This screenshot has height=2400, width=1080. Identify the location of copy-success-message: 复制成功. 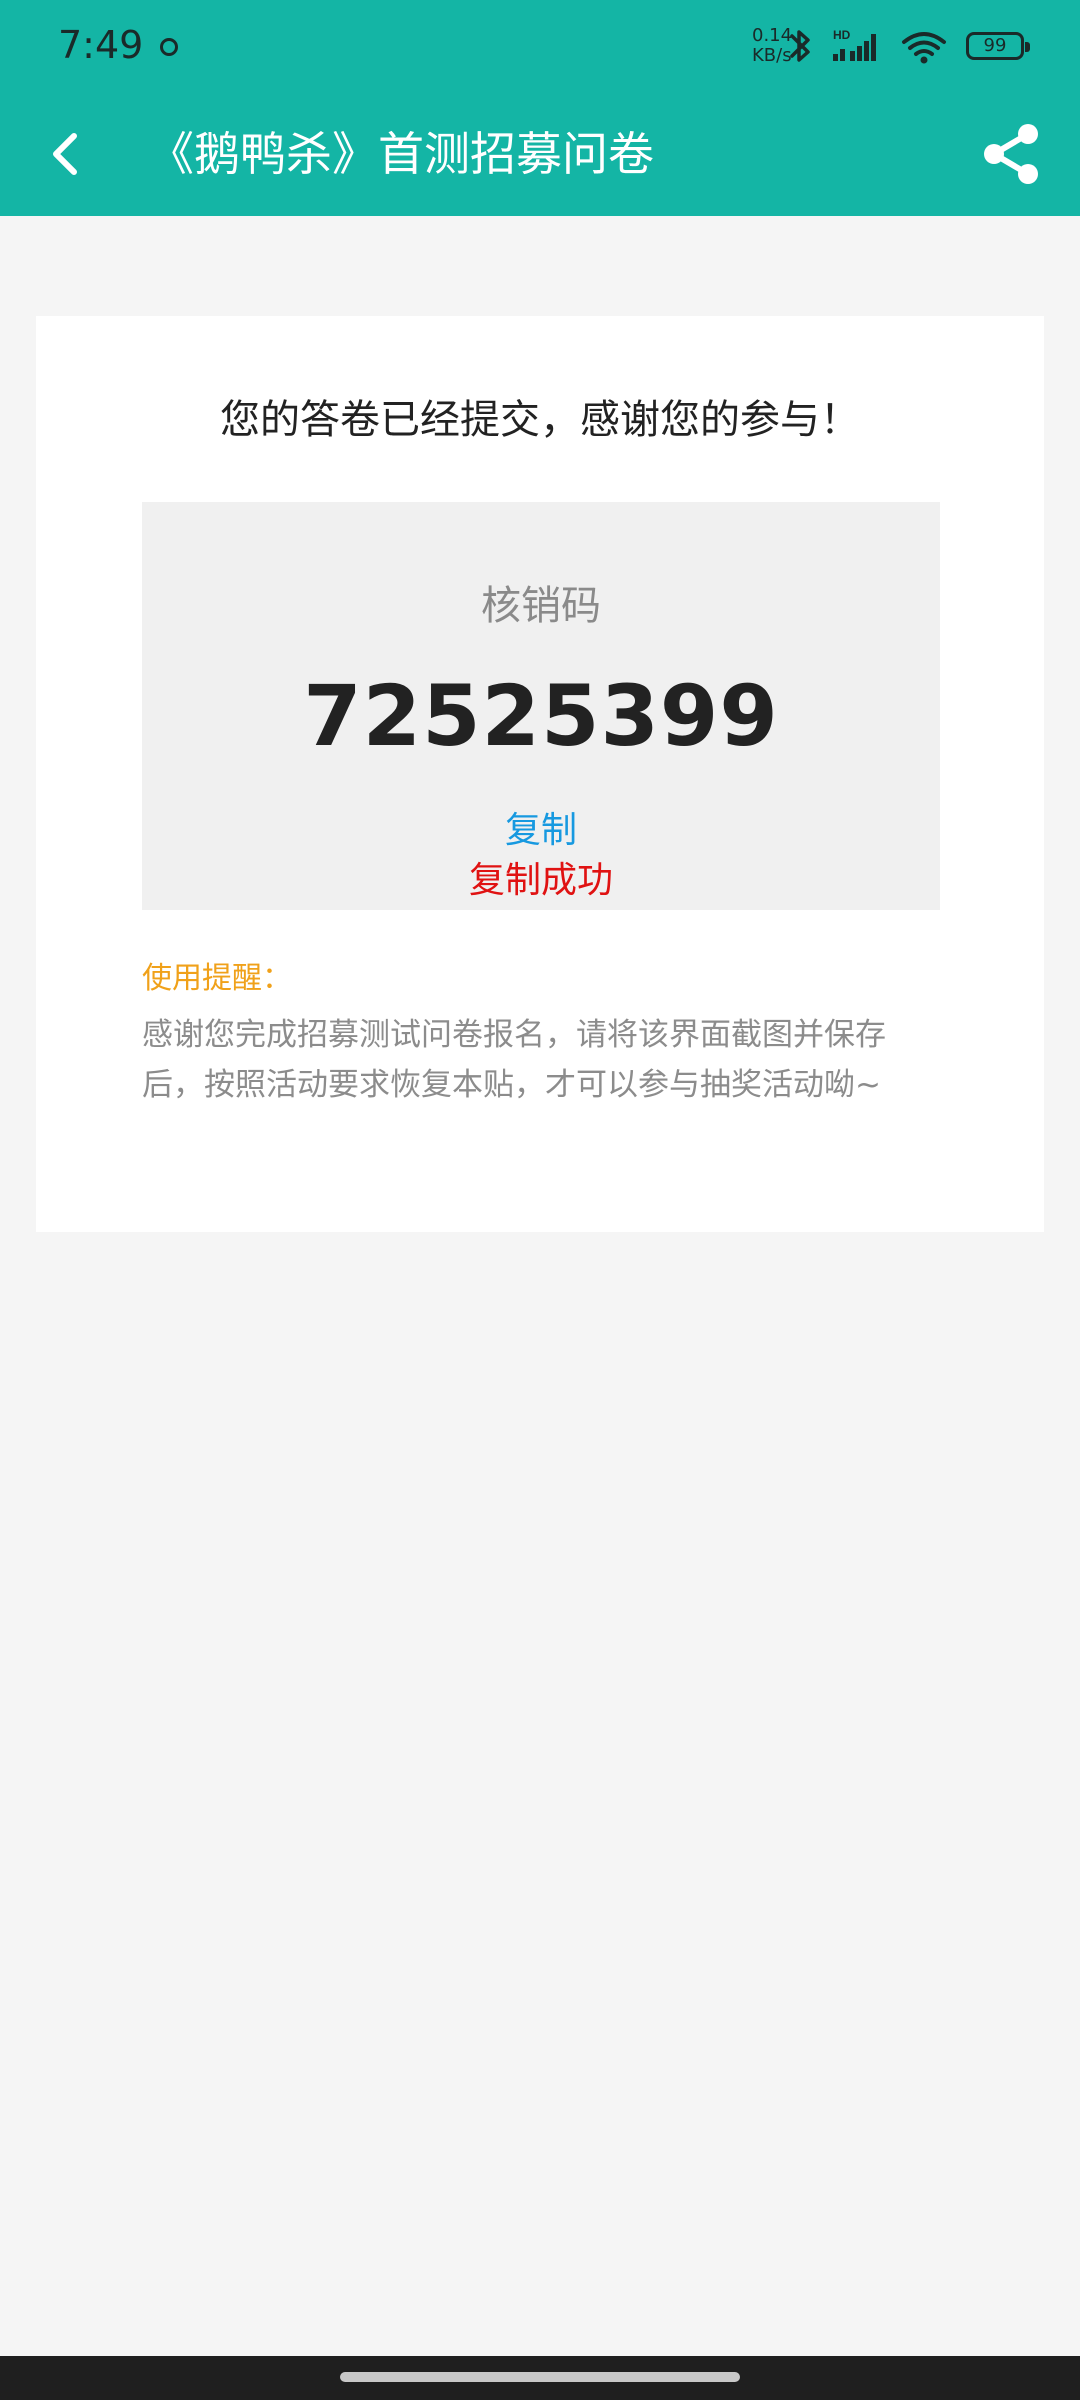
(540, 880).